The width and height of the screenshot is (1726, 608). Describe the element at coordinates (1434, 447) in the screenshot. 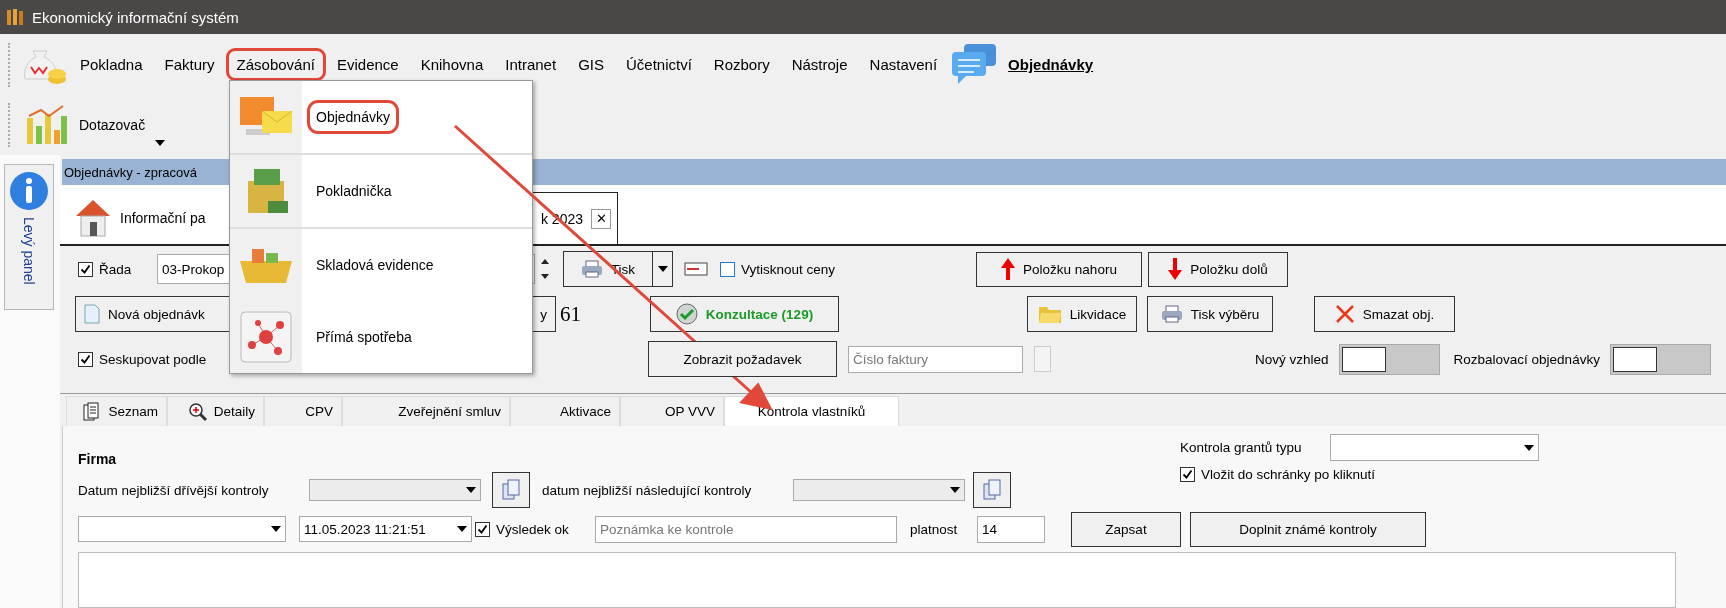

I see `grant-type-dropdown` at that location.